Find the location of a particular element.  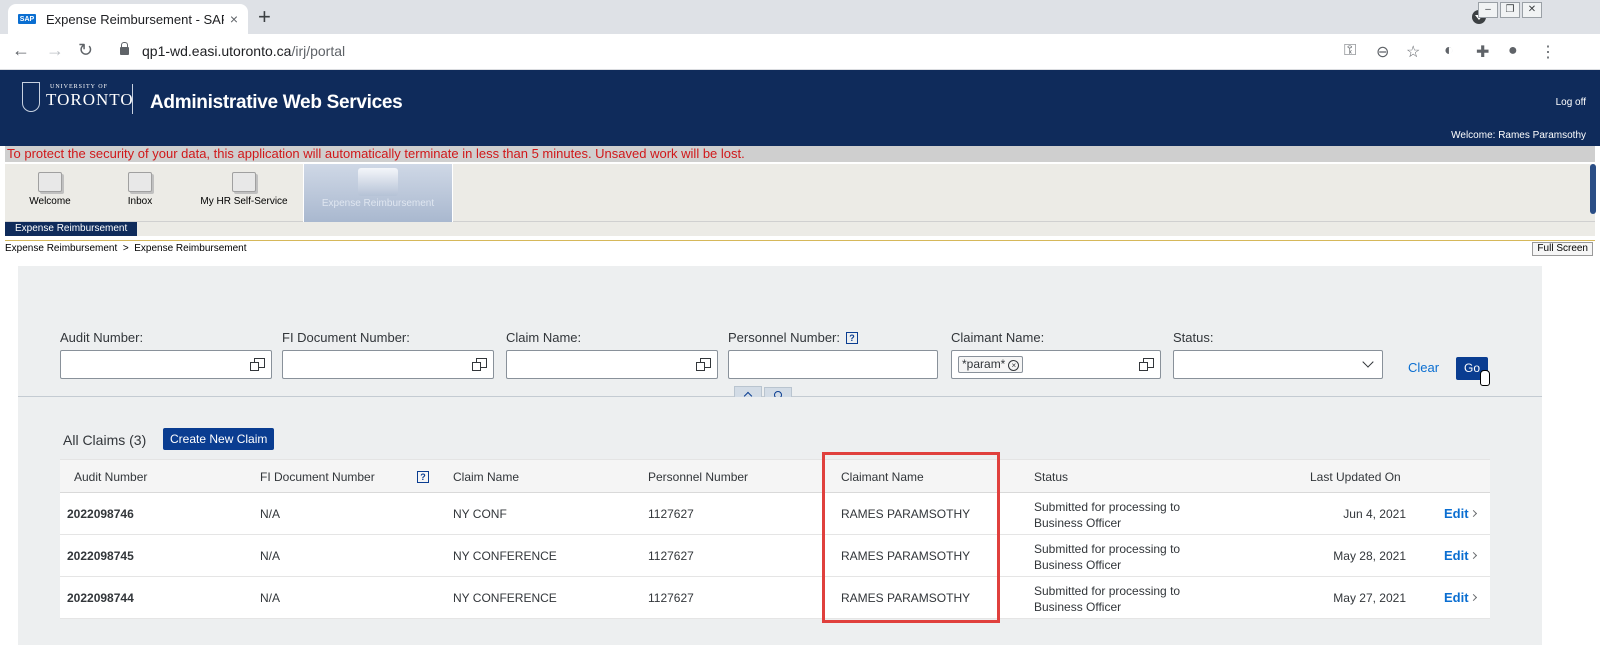

claim-name-label: Claim Name: is located at coordinates (544, 337).